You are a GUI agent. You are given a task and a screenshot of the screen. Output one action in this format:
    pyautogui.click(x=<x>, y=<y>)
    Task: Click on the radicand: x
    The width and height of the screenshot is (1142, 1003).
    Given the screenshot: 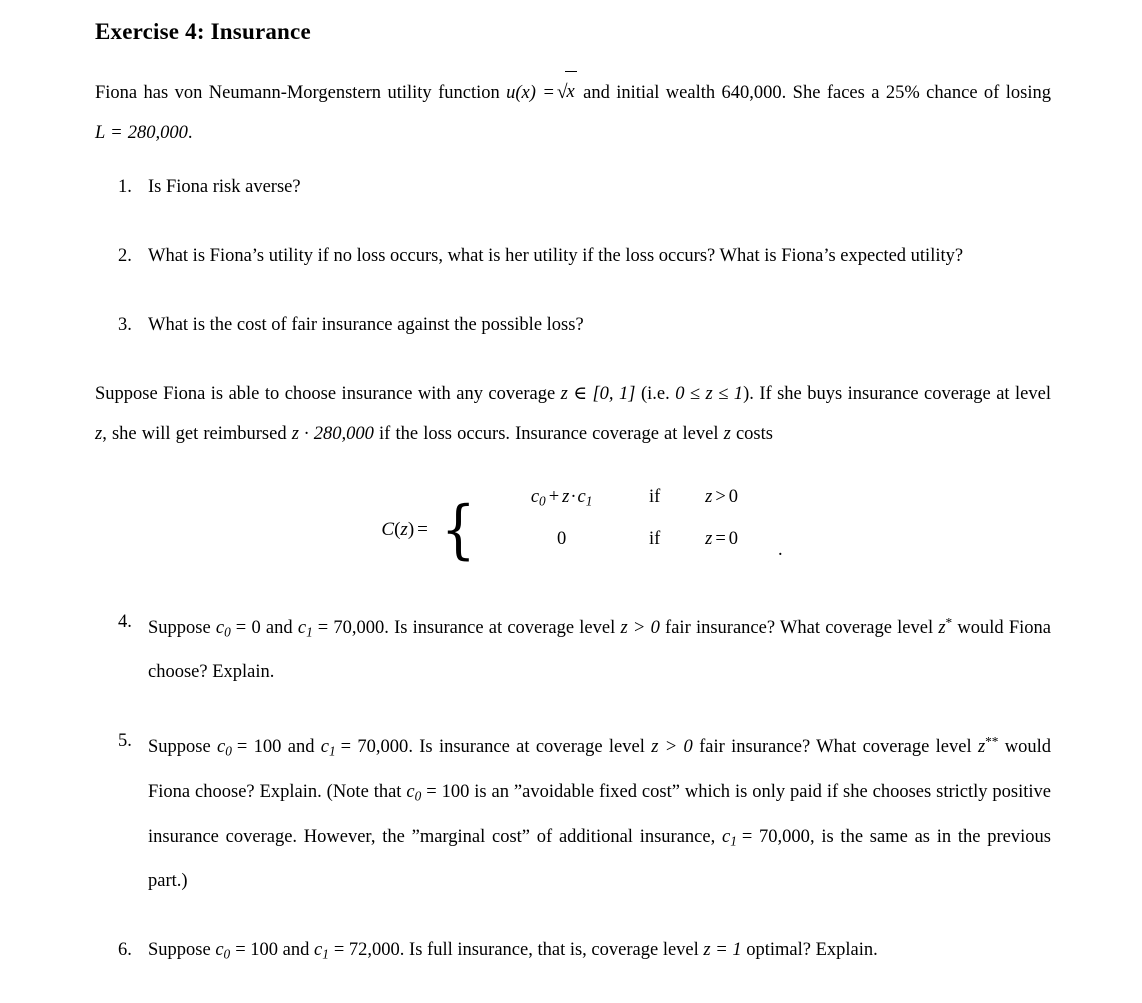 What is the action you would take?
    pyautogui.click(x=571, y=91)
    